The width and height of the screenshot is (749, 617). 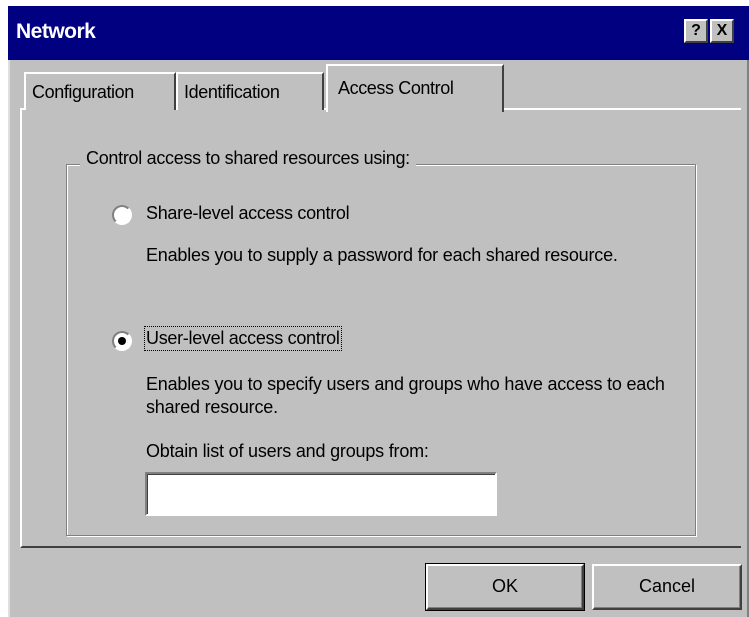 I want to click on obtain-list-label: Obtain list of users and groups from:, so click(x=287, y=451).